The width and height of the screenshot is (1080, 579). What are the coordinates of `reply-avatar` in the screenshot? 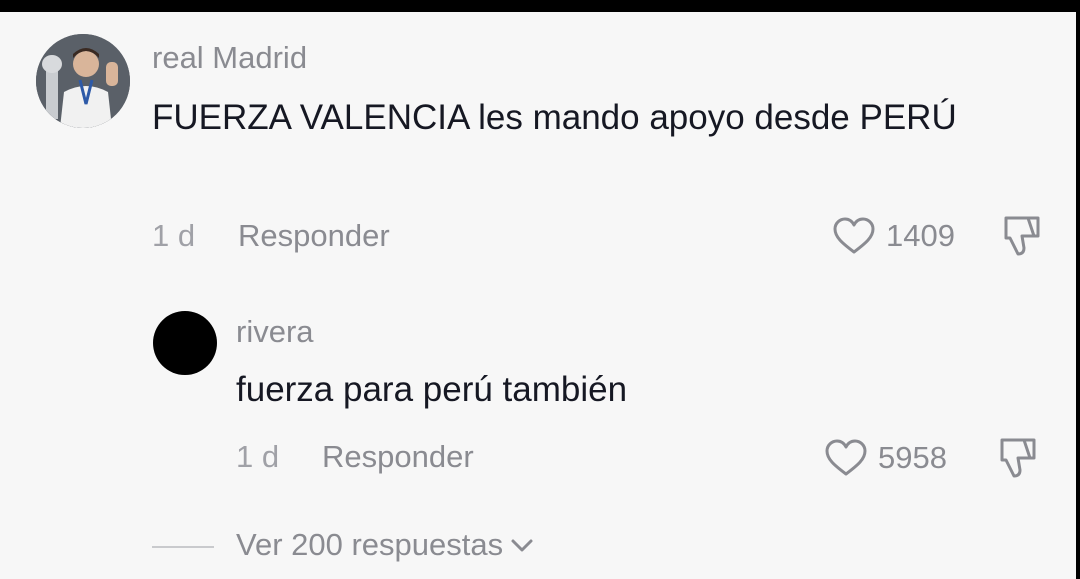 It's located at (185, 343).